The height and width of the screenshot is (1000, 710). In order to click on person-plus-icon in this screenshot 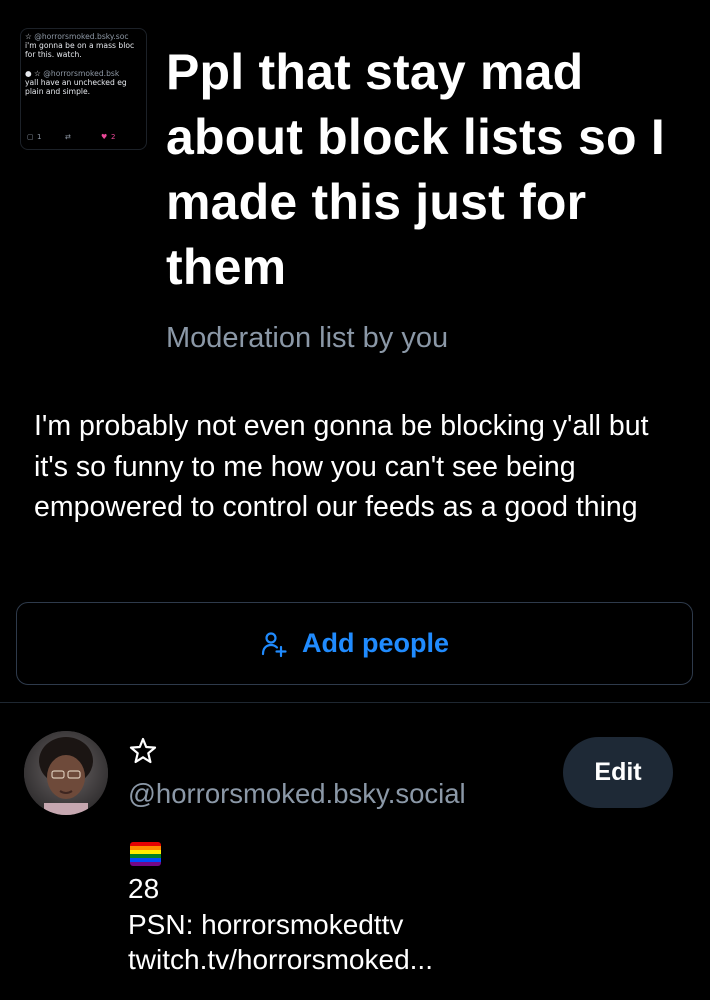, I will do `click(274, 644)`.